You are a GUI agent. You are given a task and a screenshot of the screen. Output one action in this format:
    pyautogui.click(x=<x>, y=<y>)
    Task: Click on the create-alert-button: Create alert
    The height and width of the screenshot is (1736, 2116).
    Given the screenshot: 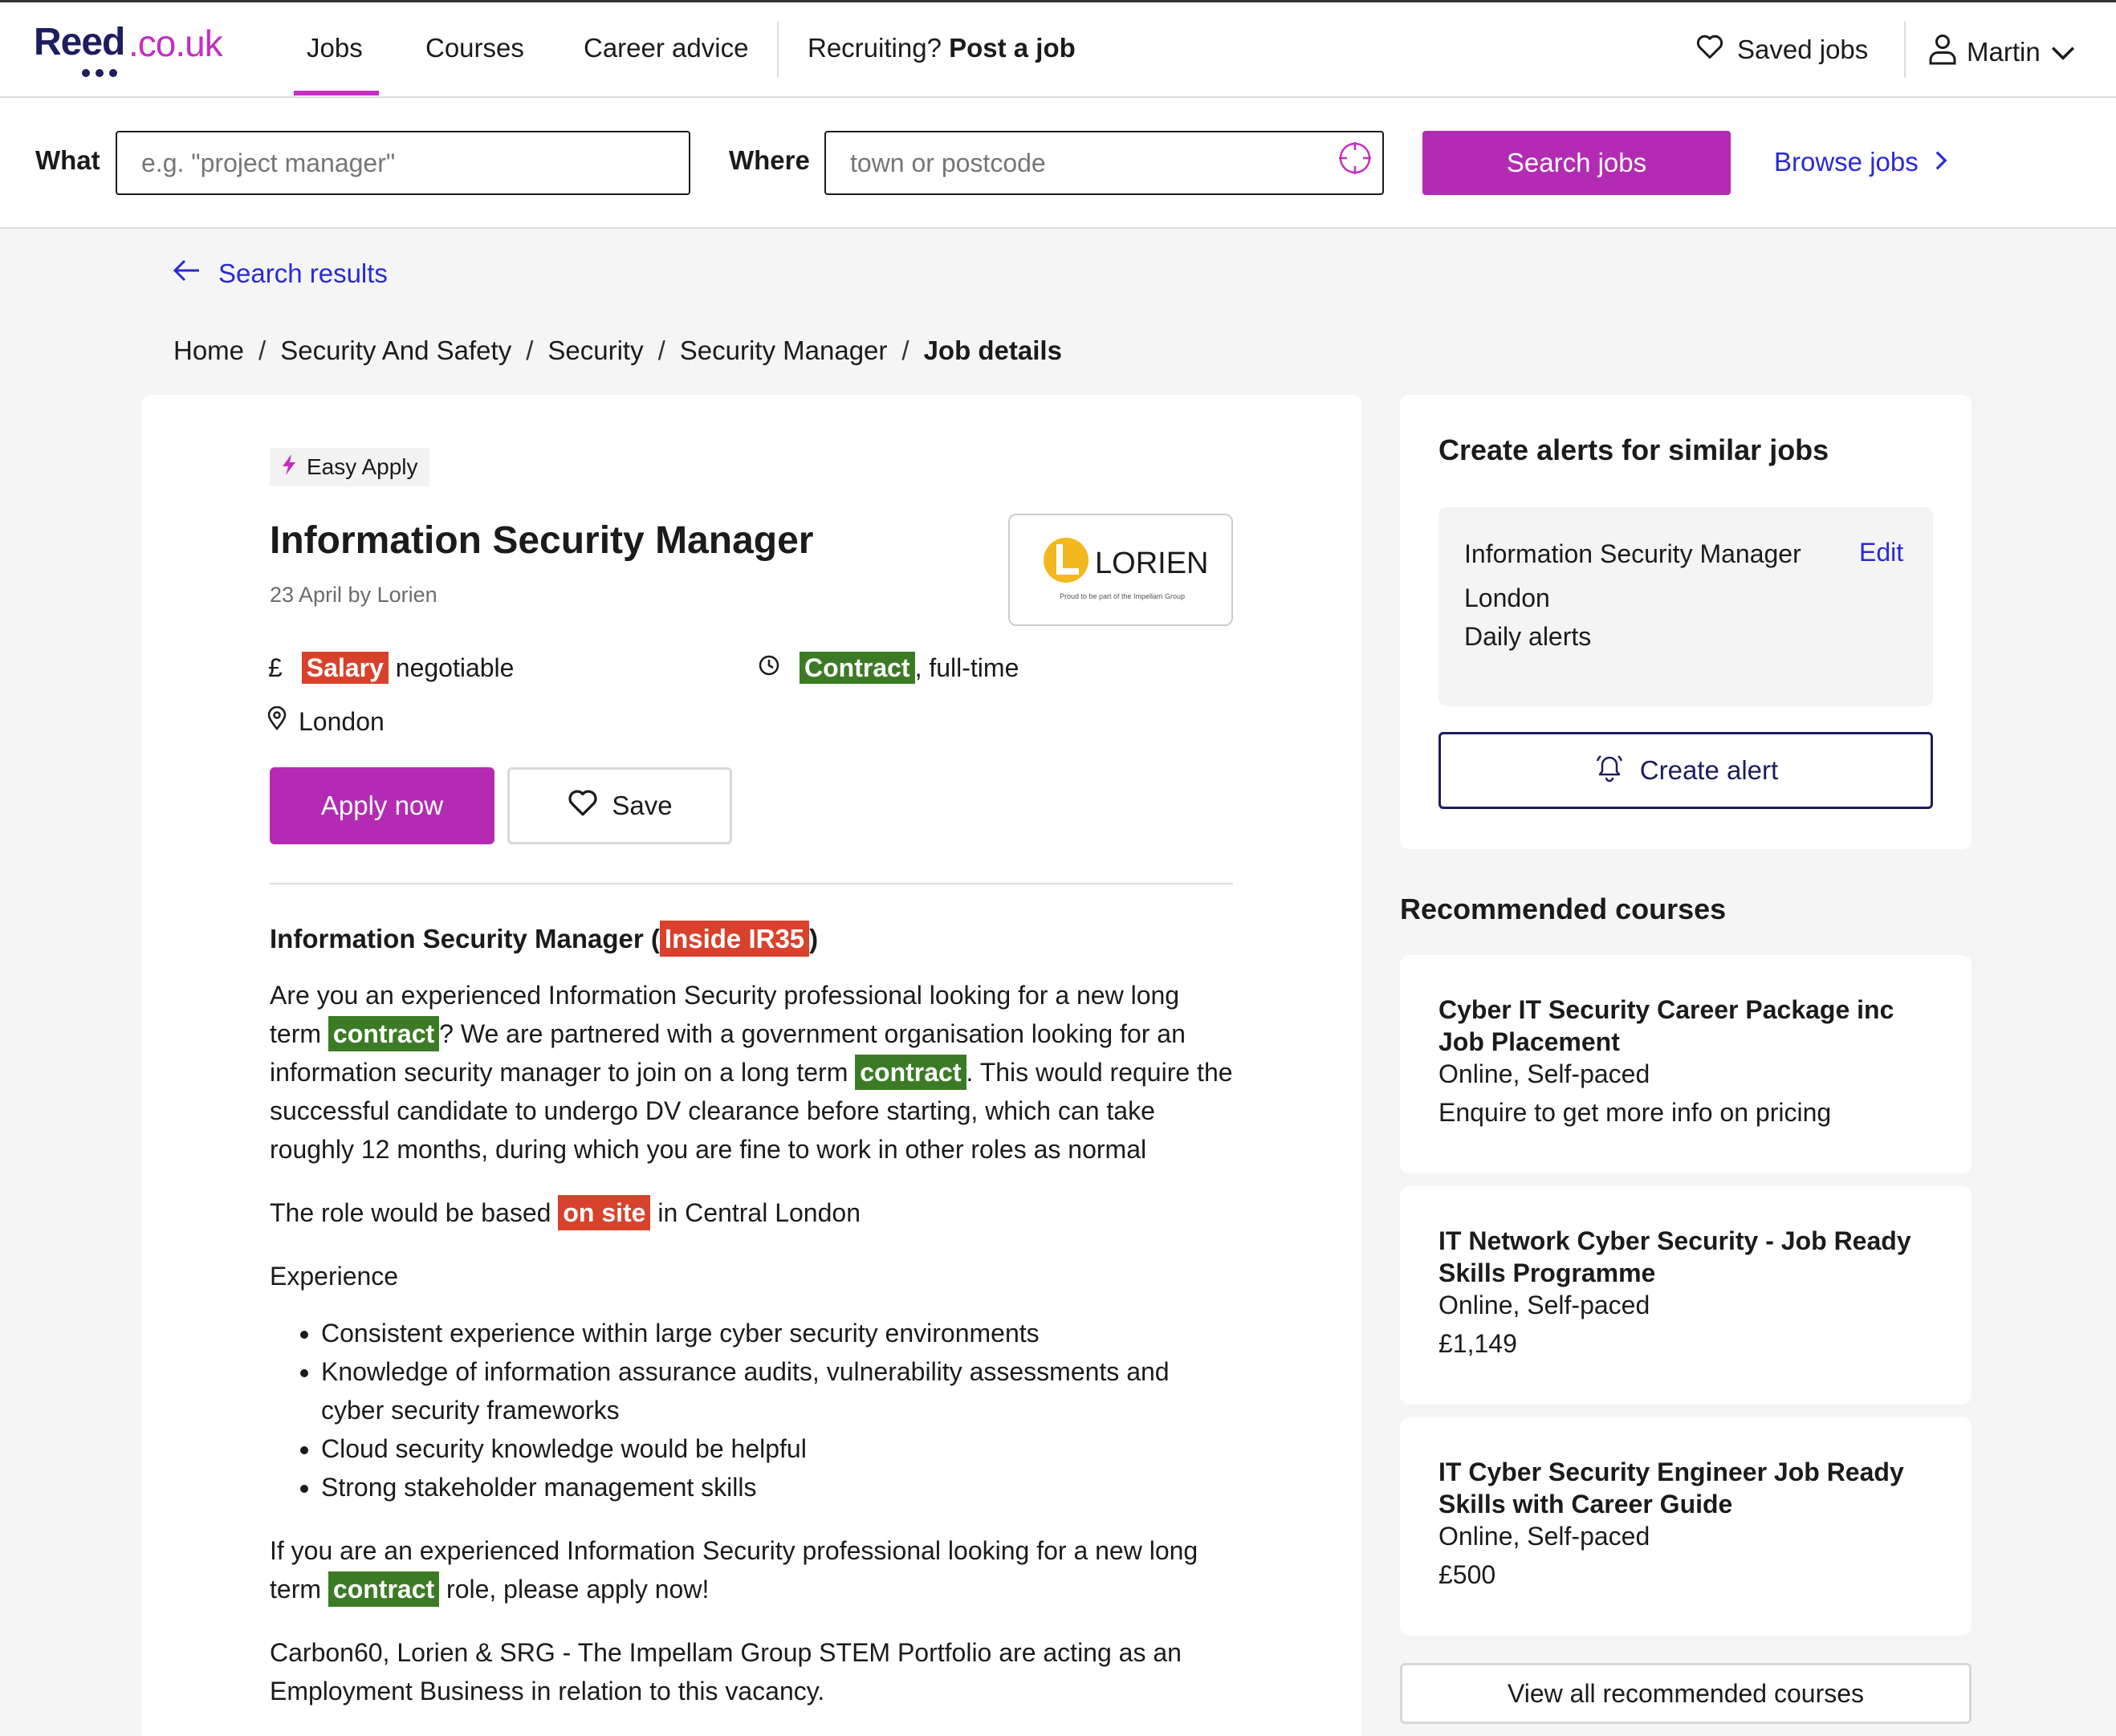 What is the action you would take?
    pyautogui.click(x=1685, y=770)
    